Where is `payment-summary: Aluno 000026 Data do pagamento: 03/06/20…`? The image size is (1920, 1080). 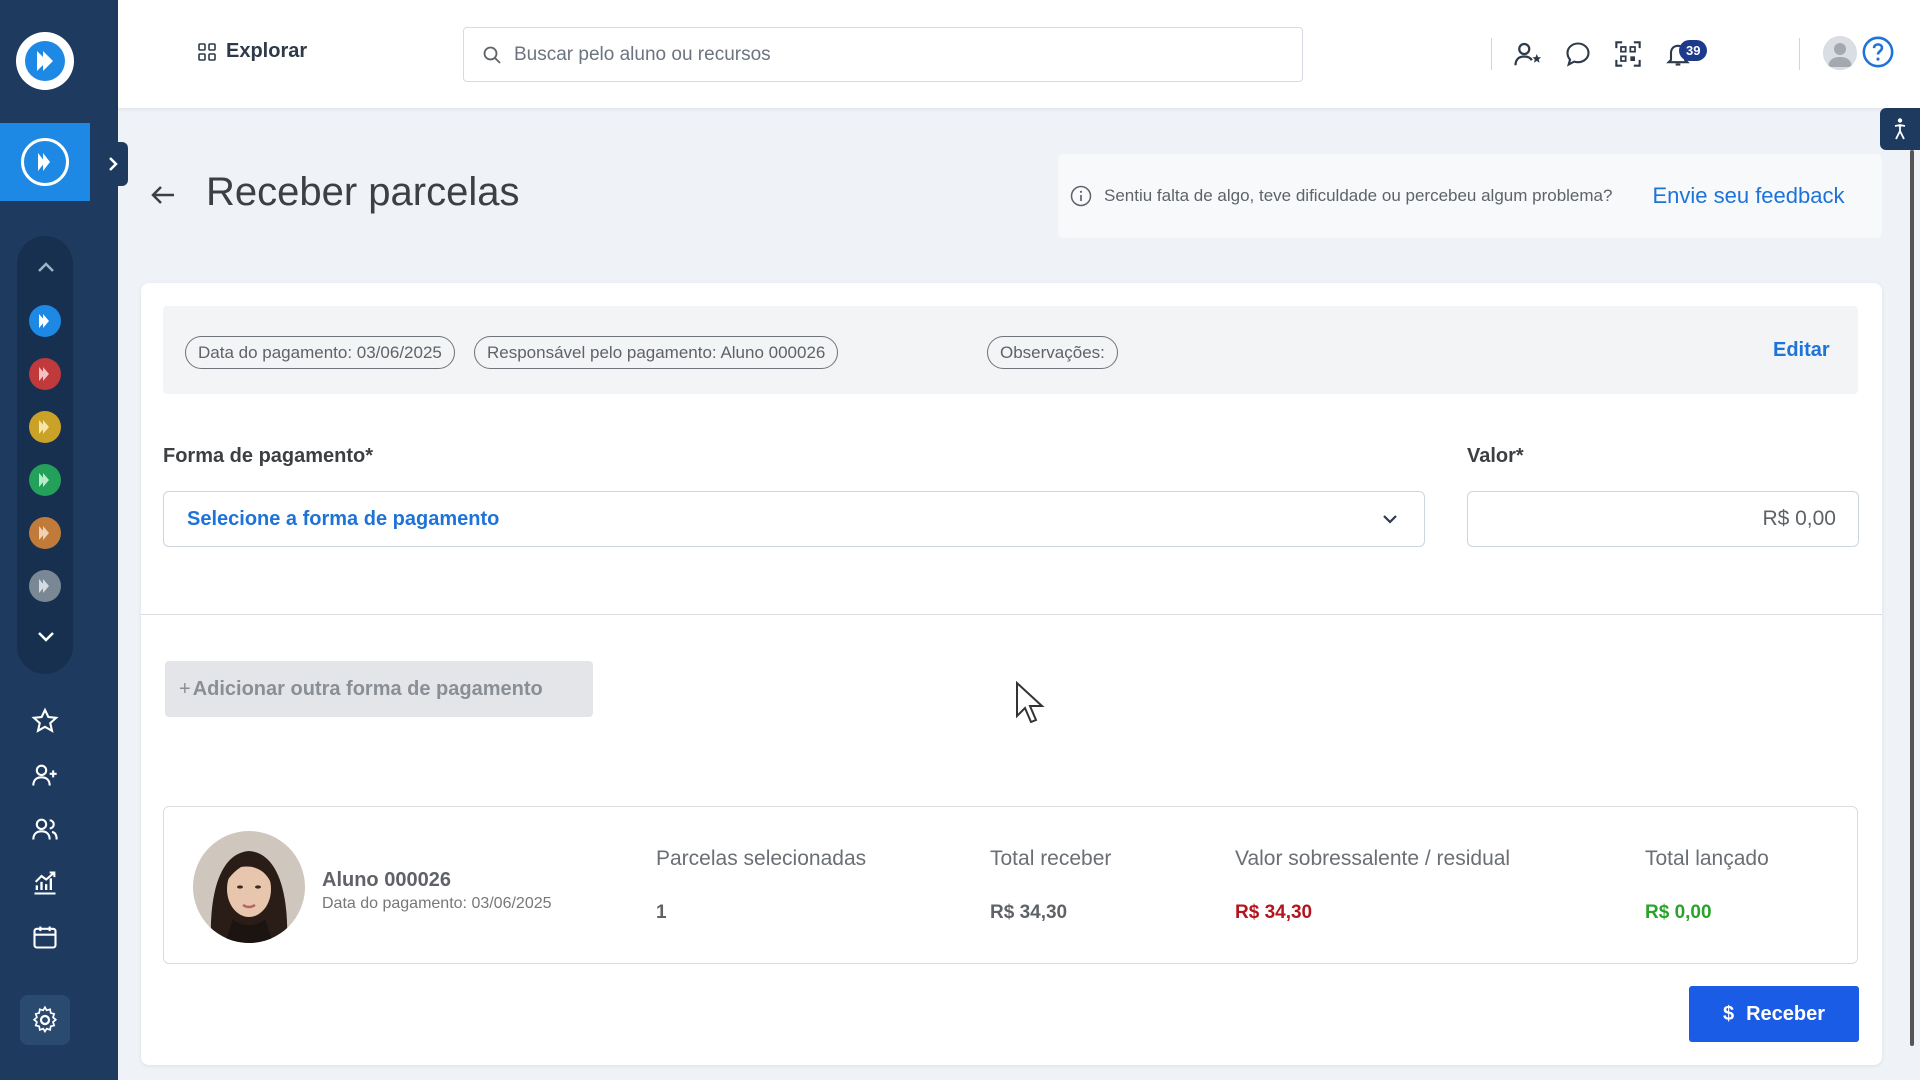 payment-summary: Aluno 000026 Data do pagamento: 03/06/20… is located at coordinates (1010, 885).